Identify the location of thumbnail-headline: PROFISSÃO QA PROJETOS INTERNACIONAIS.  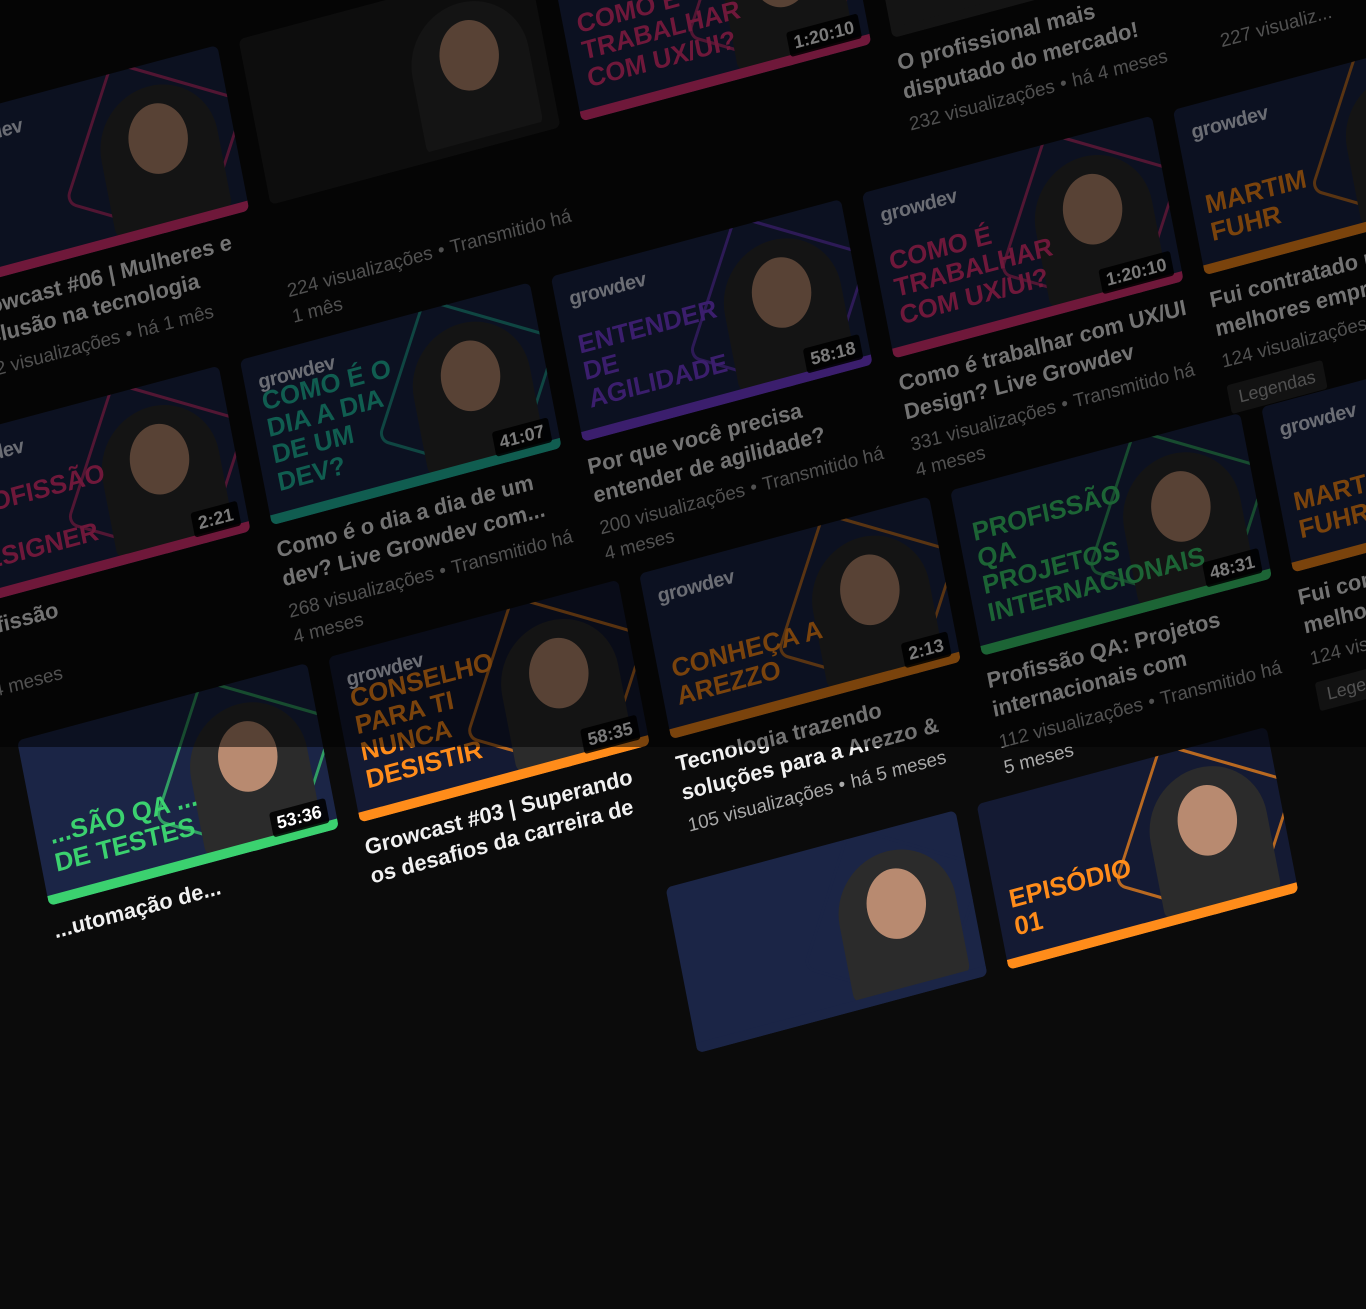
(1088, 552).